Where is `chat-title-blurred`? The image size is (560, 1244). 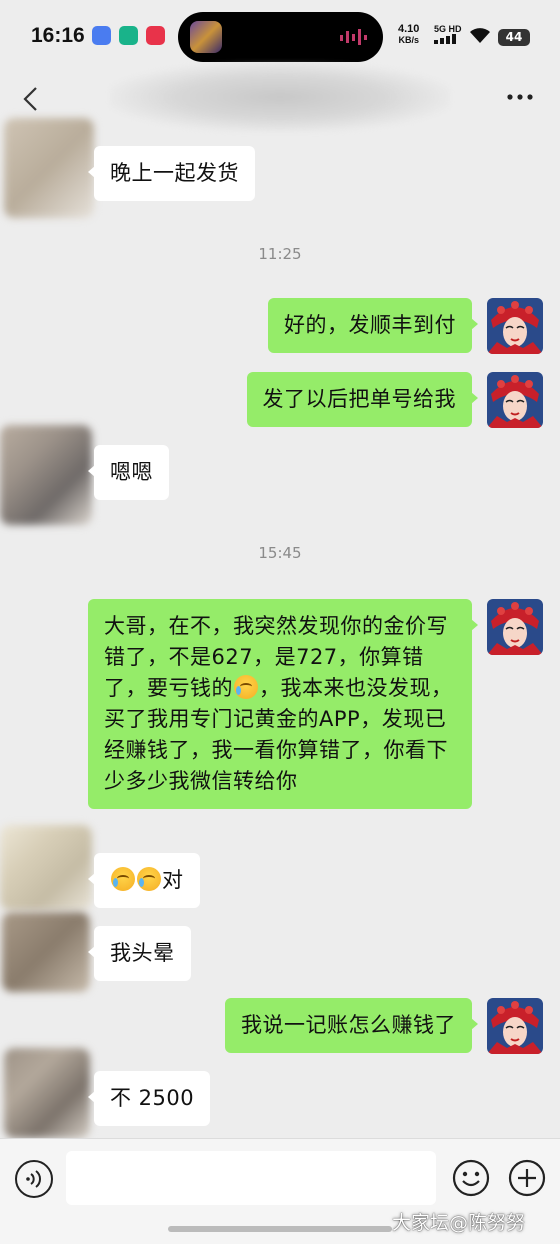 chat-title-blurred is located at coordinates (280, 97).